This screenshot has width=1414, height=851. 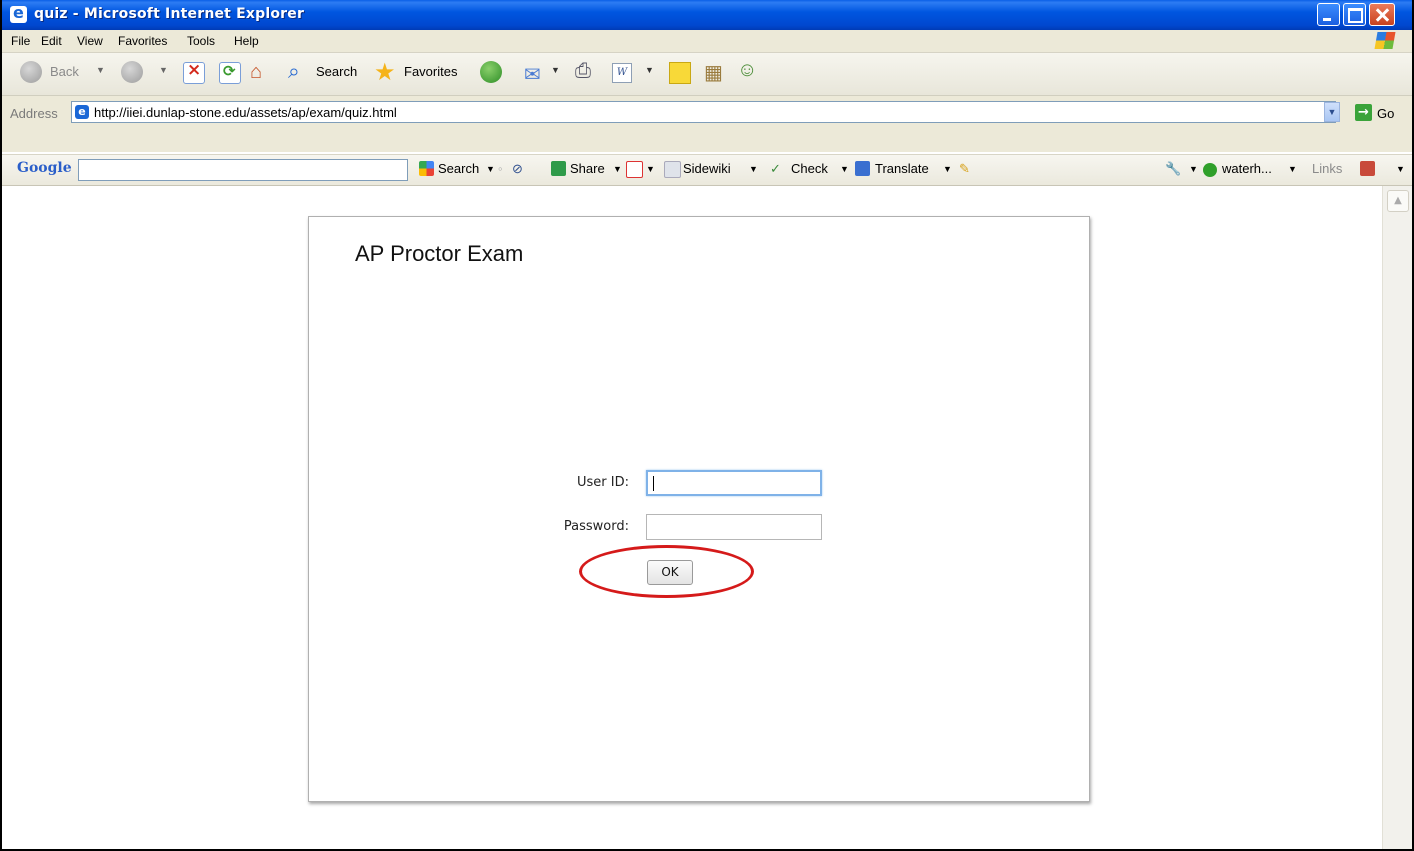 I want to click on print-icon: ⎙, so click(x=583, y=71).